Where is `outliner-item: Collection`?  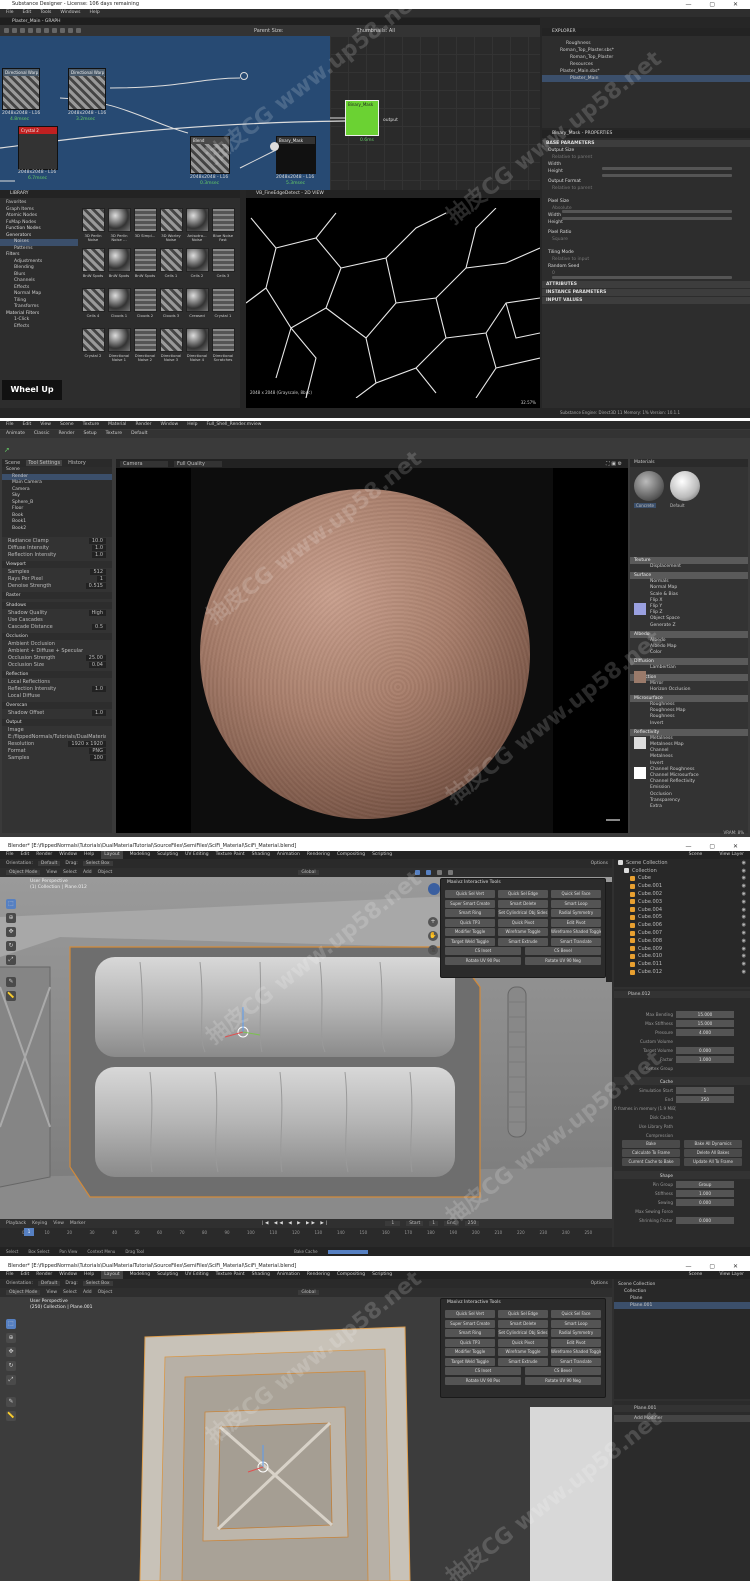
outliner-item: Collection is located at coordinates (682, 1291).